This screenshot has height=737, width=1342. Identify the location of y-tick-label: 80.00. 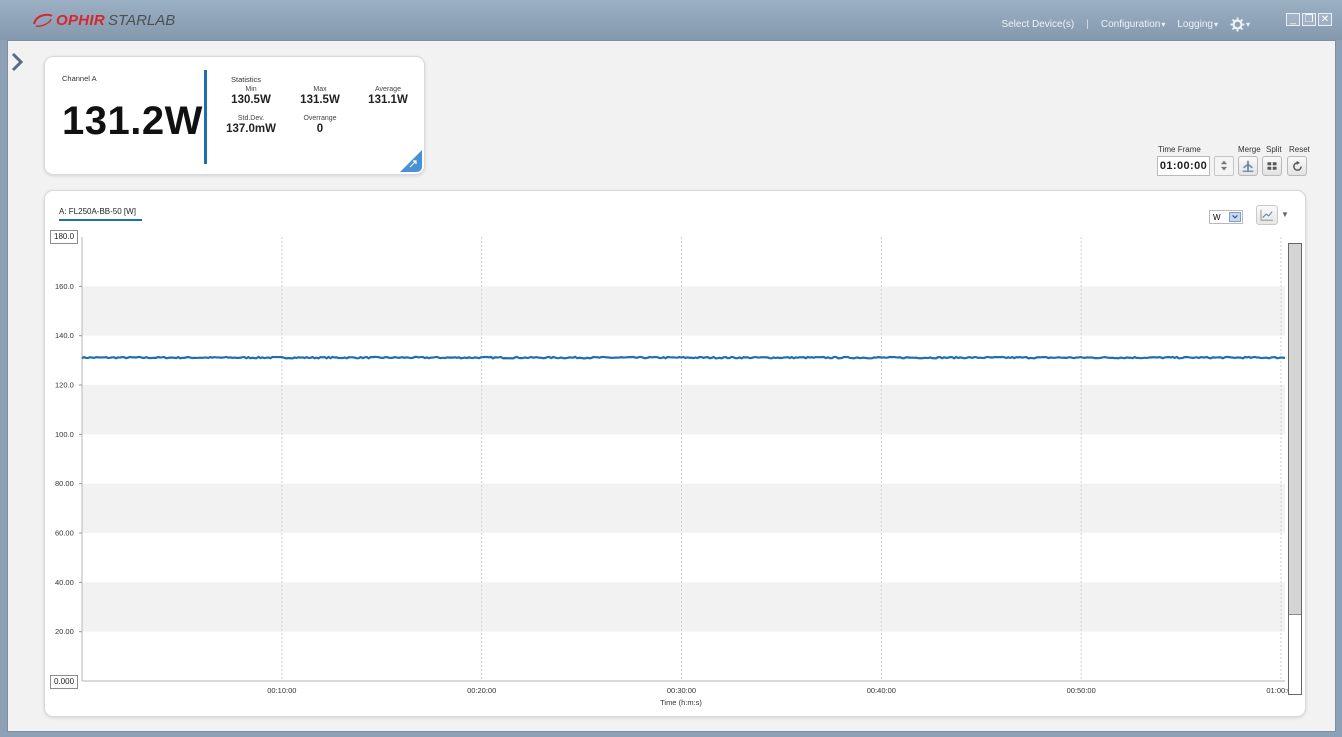
(64, 483).